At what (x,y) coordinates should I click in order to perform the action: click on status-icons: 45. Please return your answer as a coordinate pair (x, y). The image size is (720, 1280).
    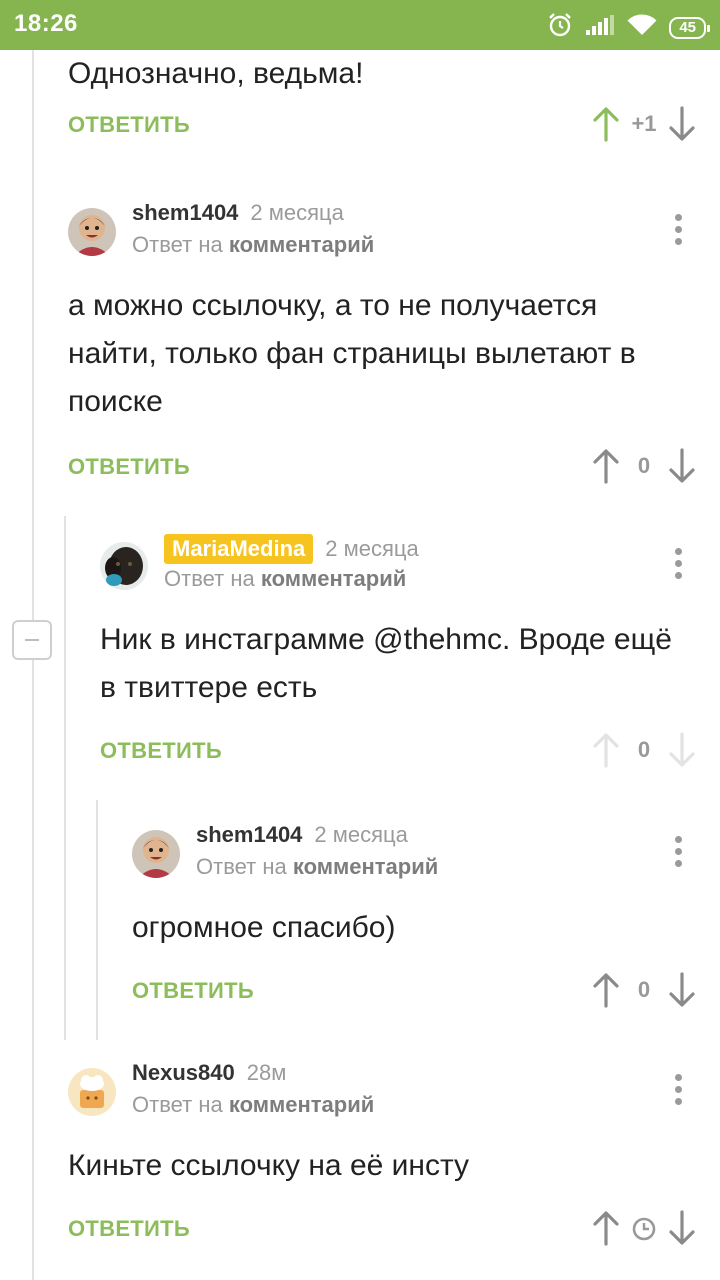
    Looking at the image, I should click on (628, 27).